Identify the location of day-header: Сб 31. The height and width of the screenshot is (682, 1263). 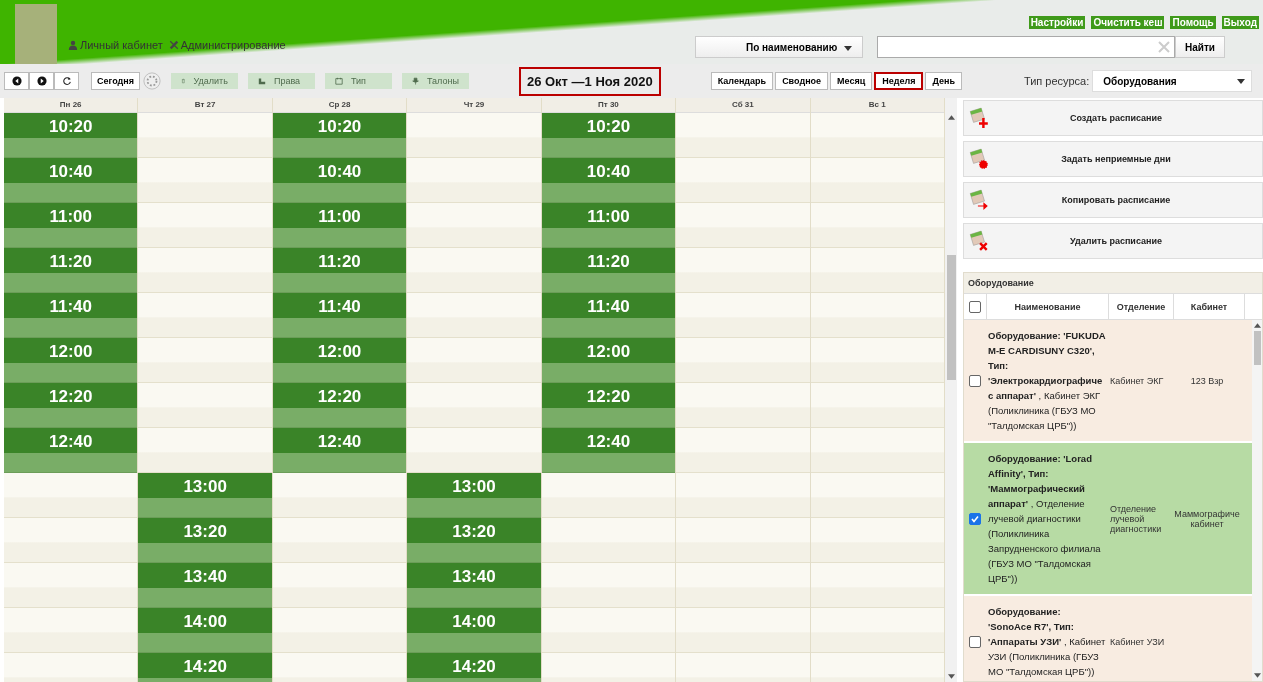
(743, 105).